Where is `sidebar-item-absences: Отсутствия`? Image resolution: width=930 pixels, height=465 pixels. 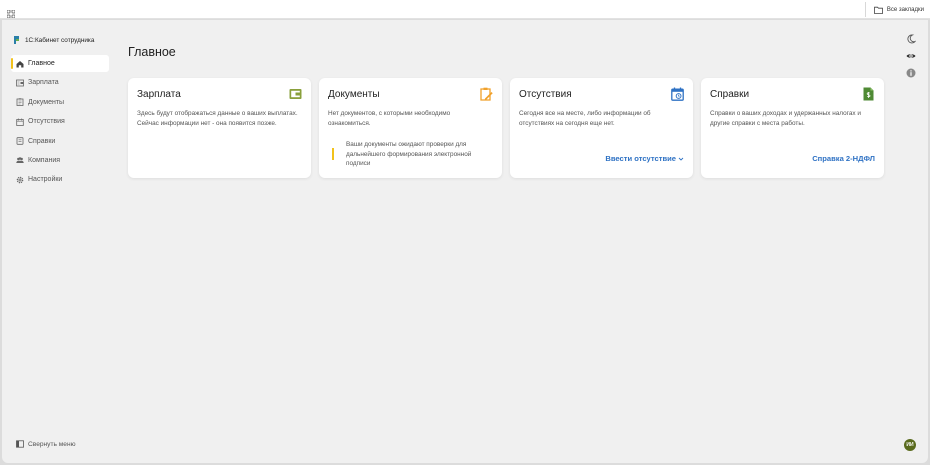 sidebar-item-absences: Отсутствия is located at coordinates (60, 121).